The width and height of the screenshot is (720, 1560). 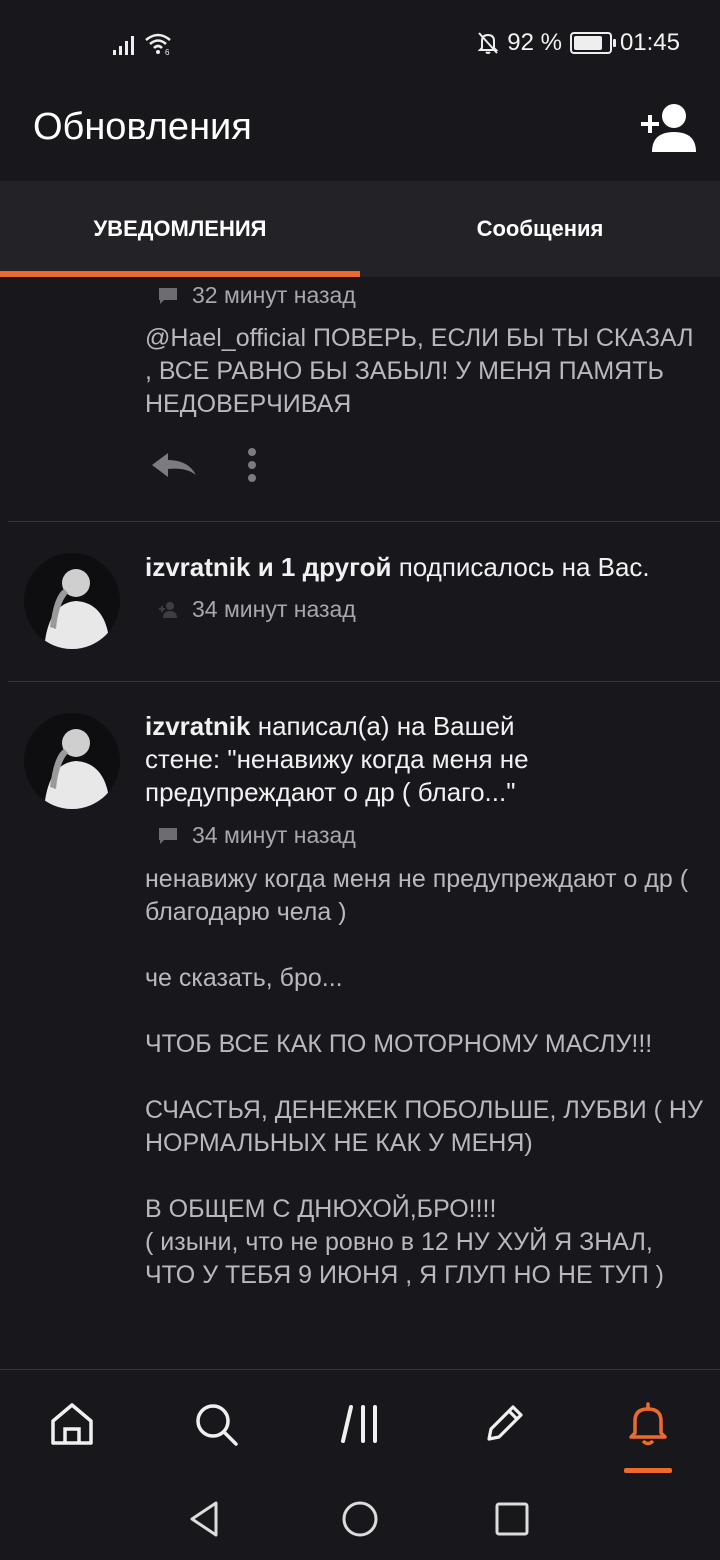 I want to click on nav-search, so click(x=216, y=1424).